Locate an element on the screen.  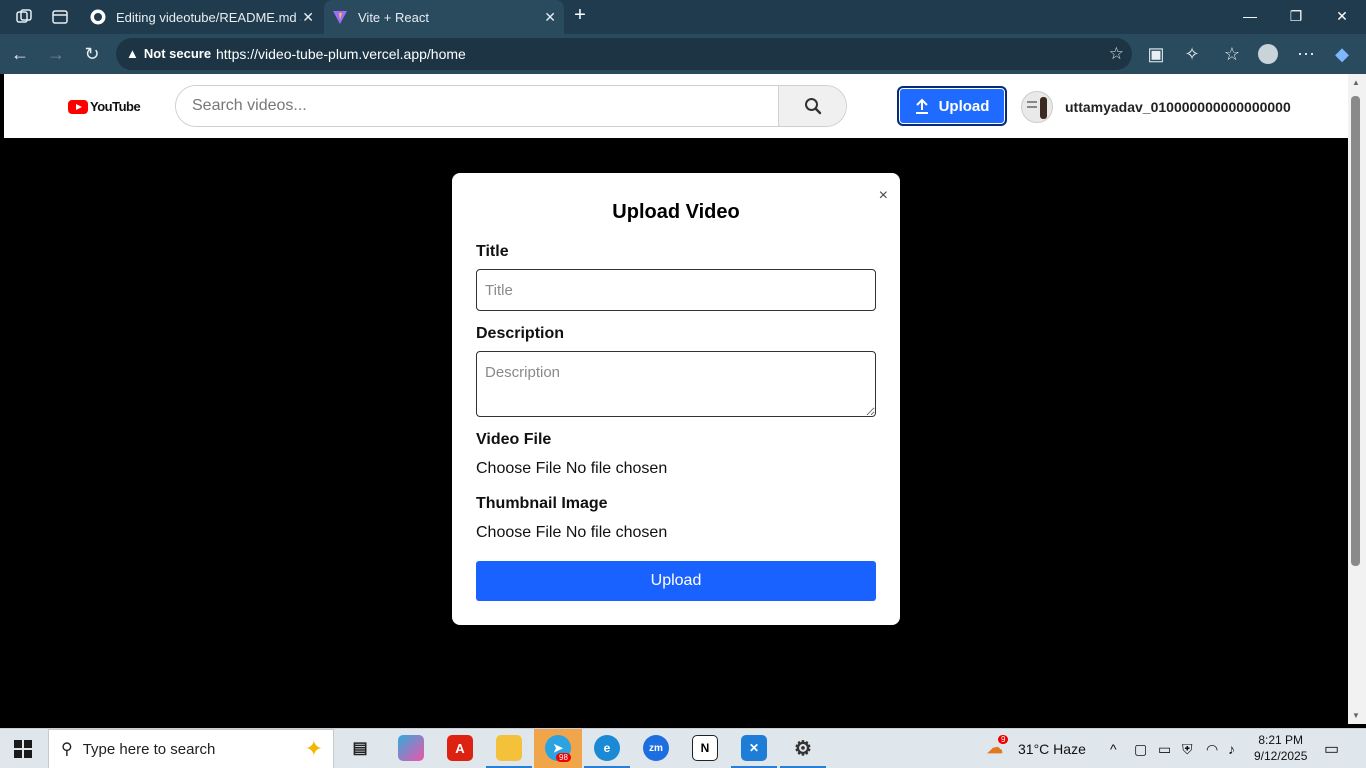
close-window-icon: ✕ is located at coordinates (1342, 16).